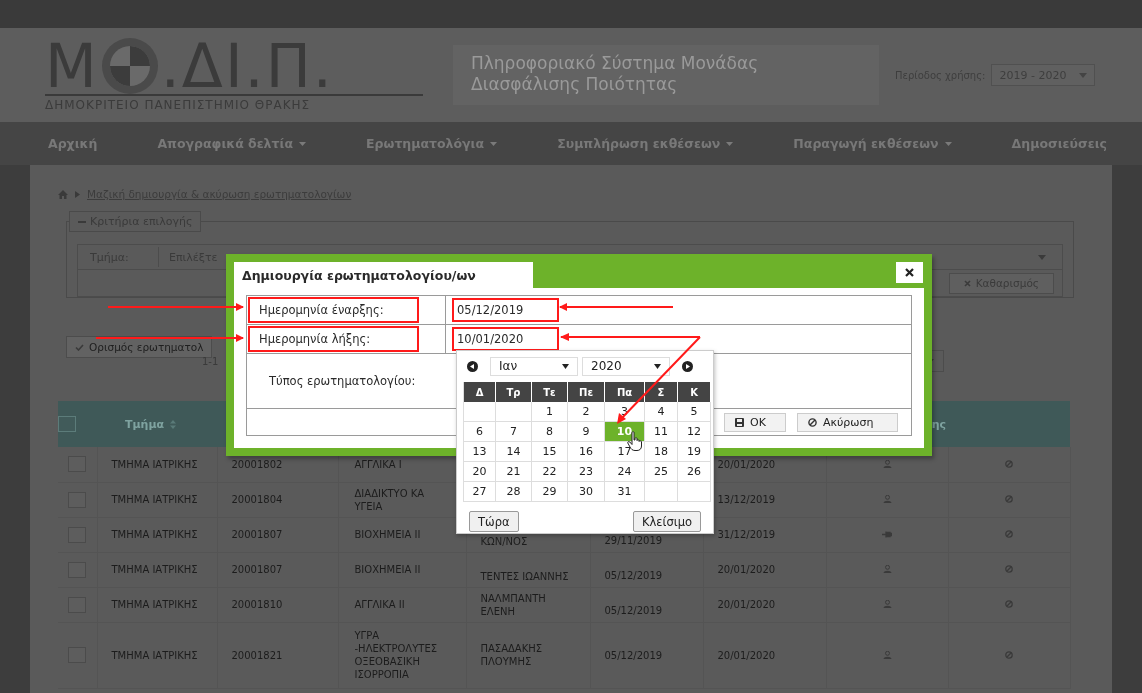 The height and width of the screenshot is (693, 1142). What do you see at coordinates (257, 464) in the screenshot?
I see `table-cell: 20001802` at bounding box center [257, 464].